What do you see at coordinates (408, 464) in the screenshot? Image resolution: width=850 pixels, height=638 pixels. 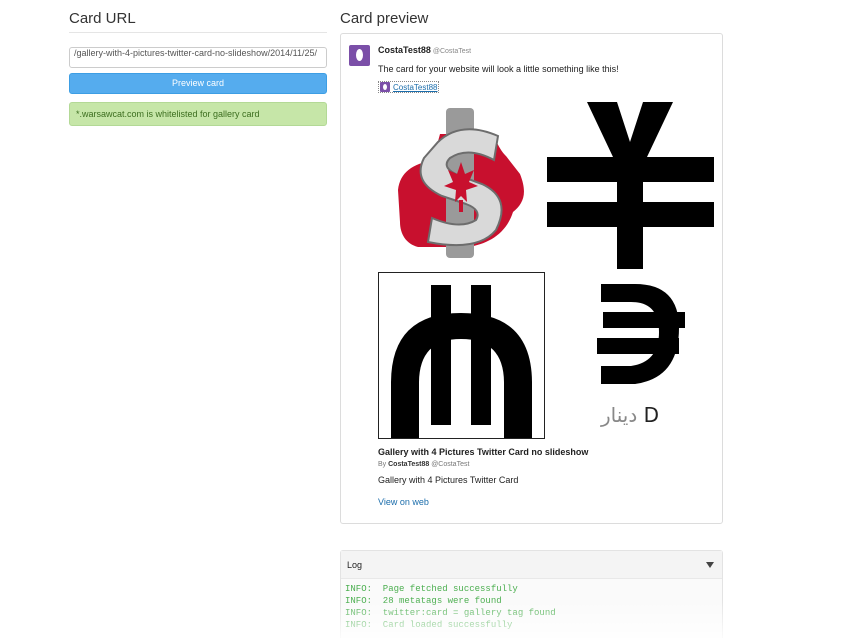 I see `byline-user: CostaTest88` at bounding box center [408, 464].